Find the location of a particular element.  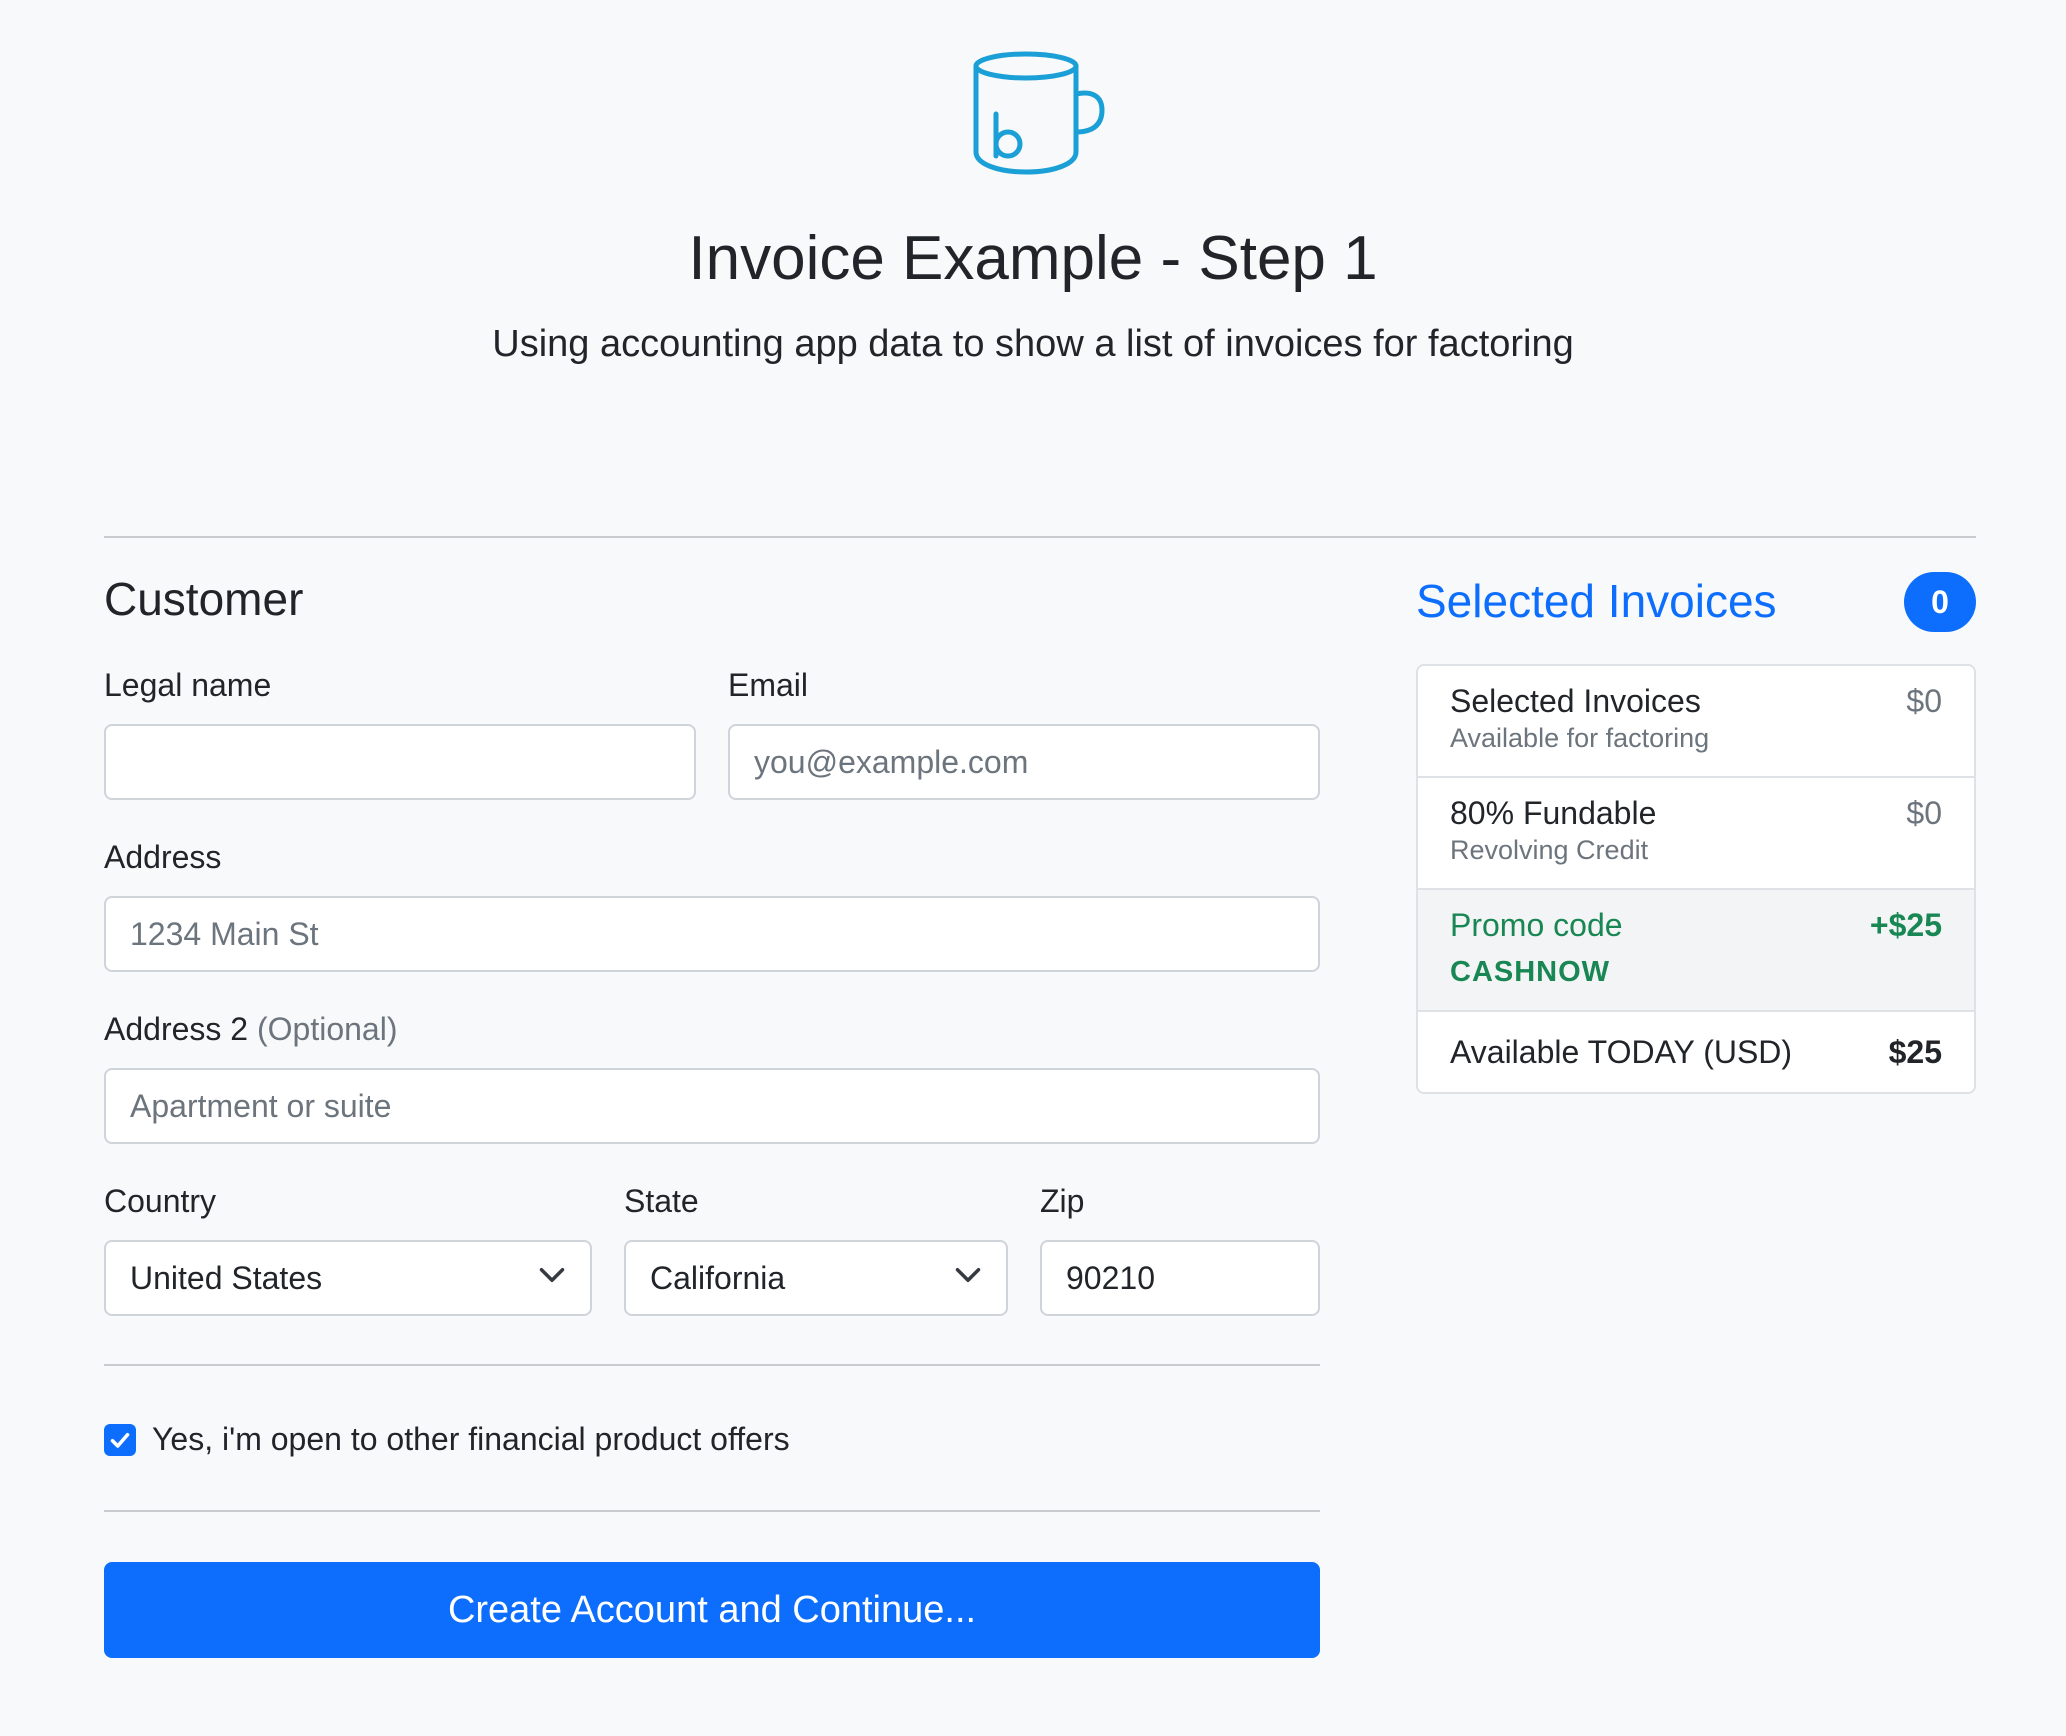

offers-checkbox is located at coordinates (120, 1440).